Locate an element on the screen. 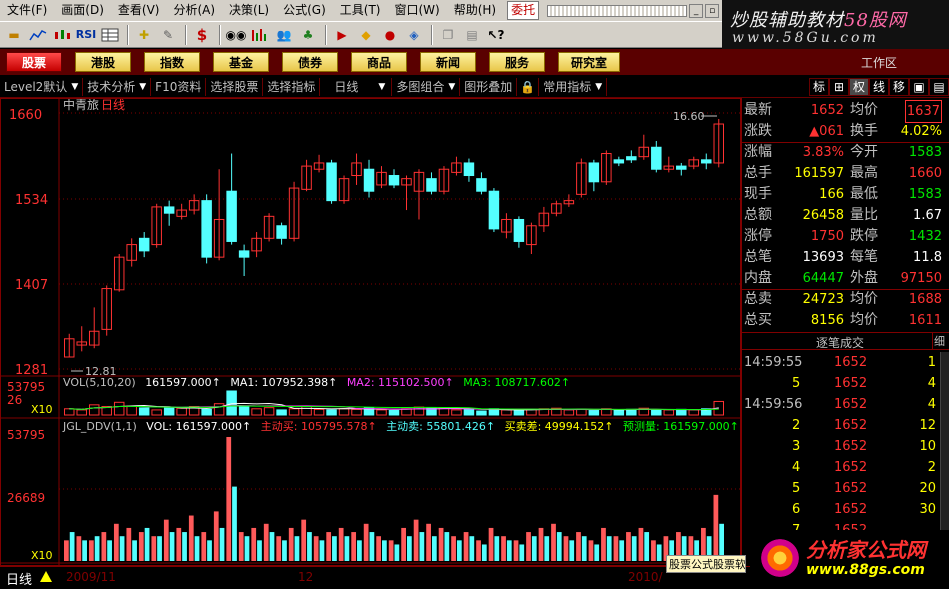 This screenshot has height=589, width=949. dropdown-arrow-icon: ▼ is located at coordinates (143, 86).